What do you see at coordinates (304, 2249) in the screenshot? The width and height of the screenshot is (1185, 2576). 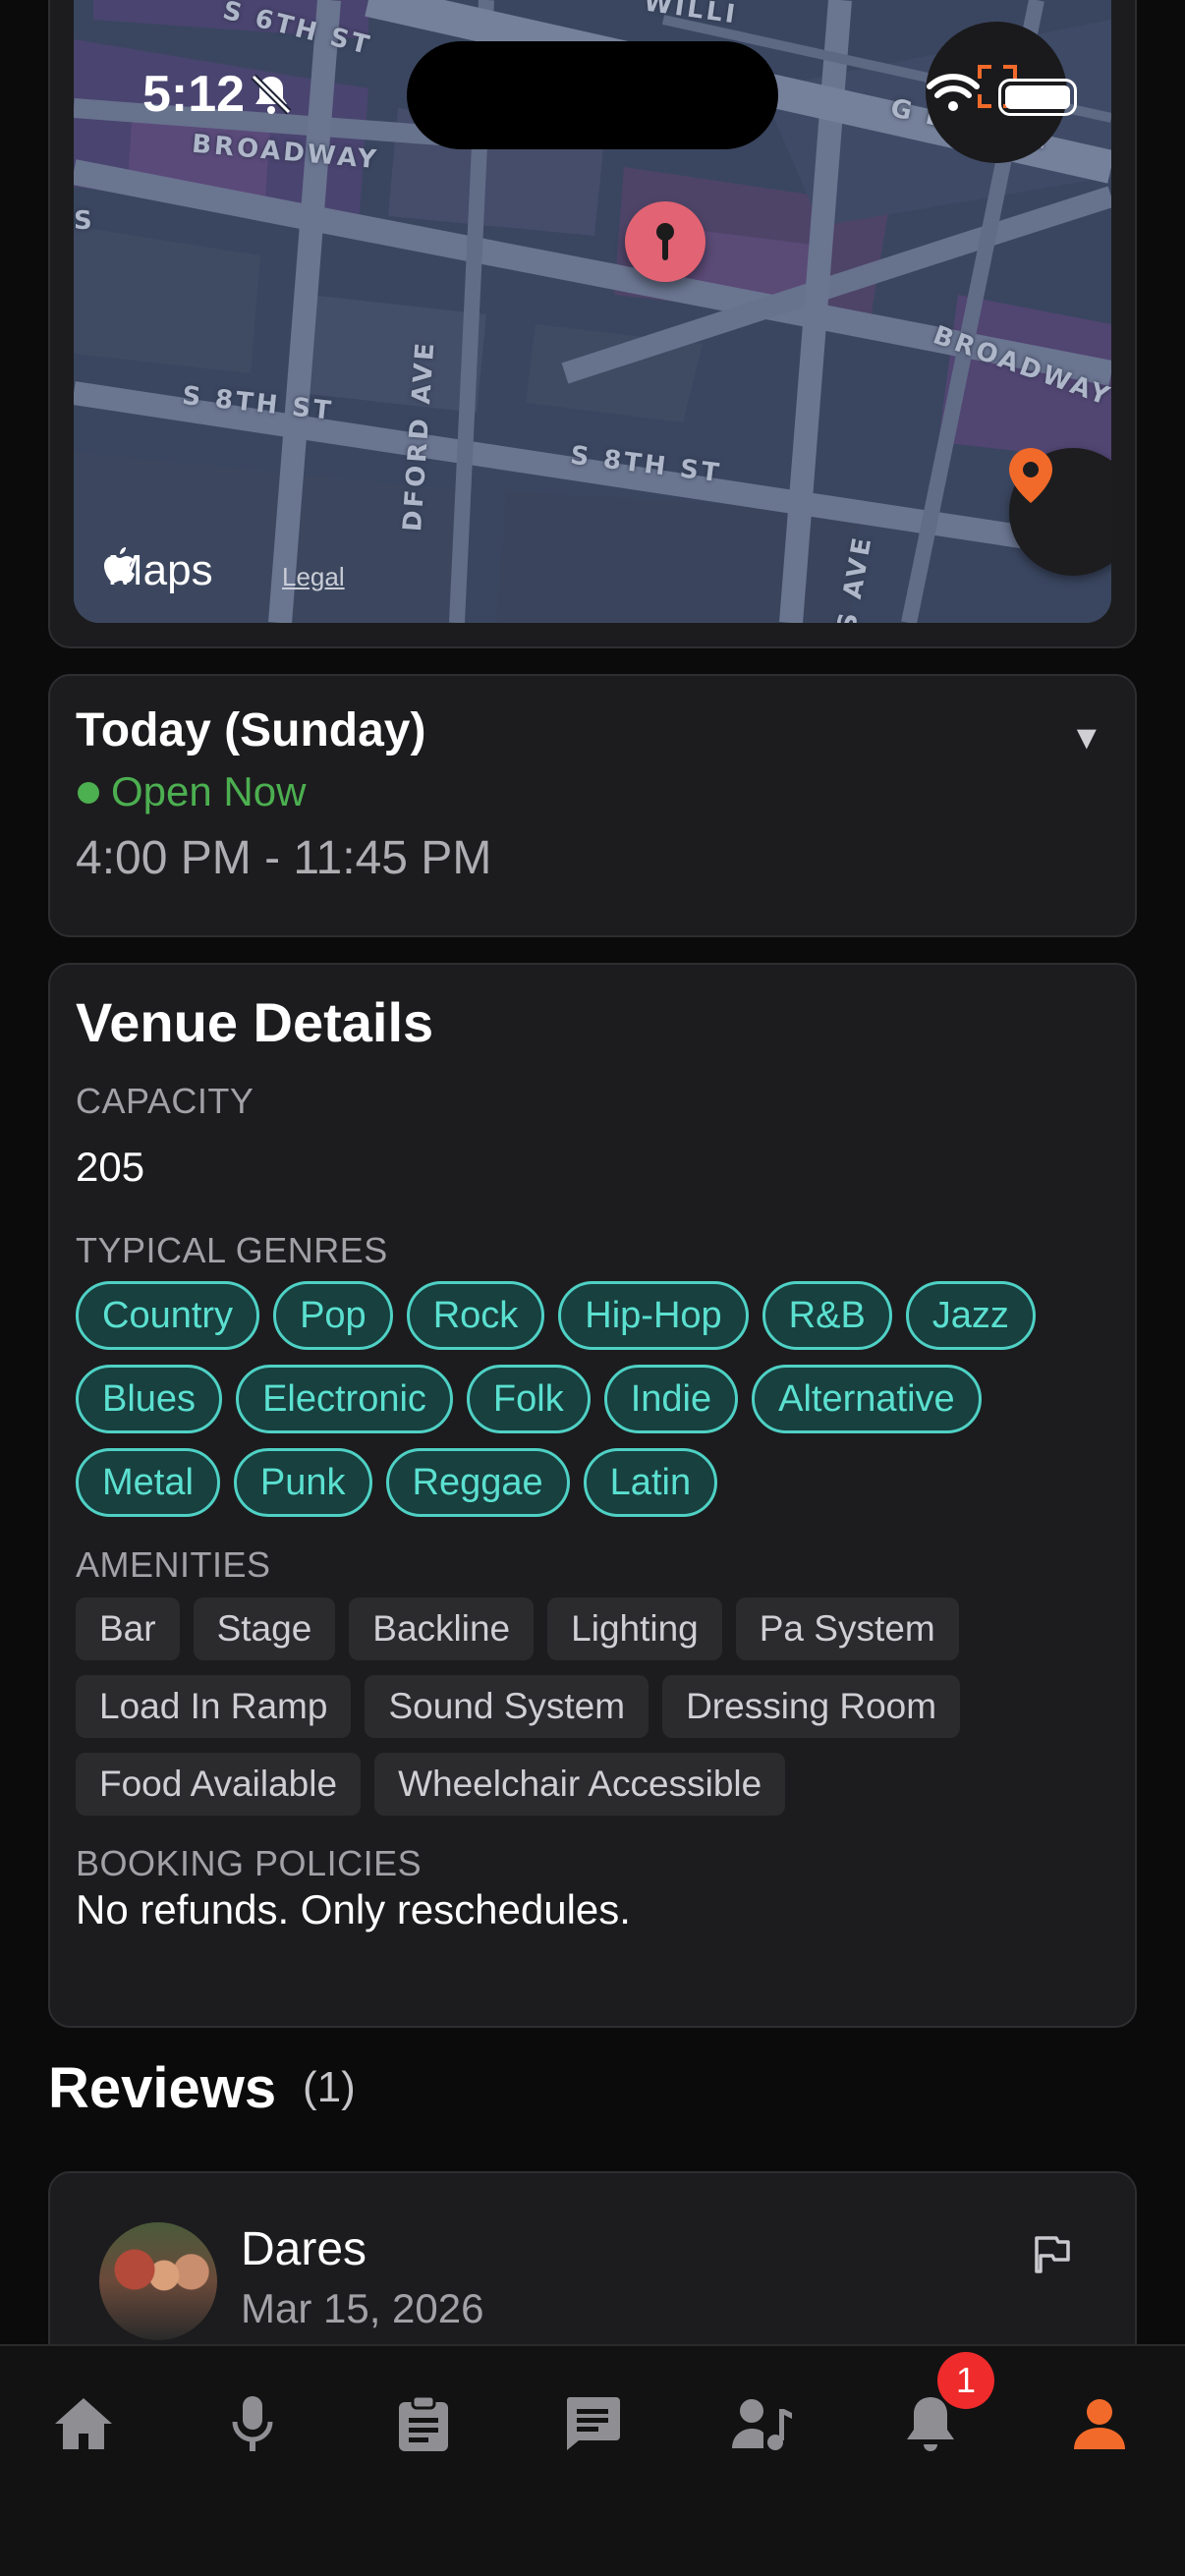 I see `reviewer-name: Dares` at bounding box center [304, 2249].